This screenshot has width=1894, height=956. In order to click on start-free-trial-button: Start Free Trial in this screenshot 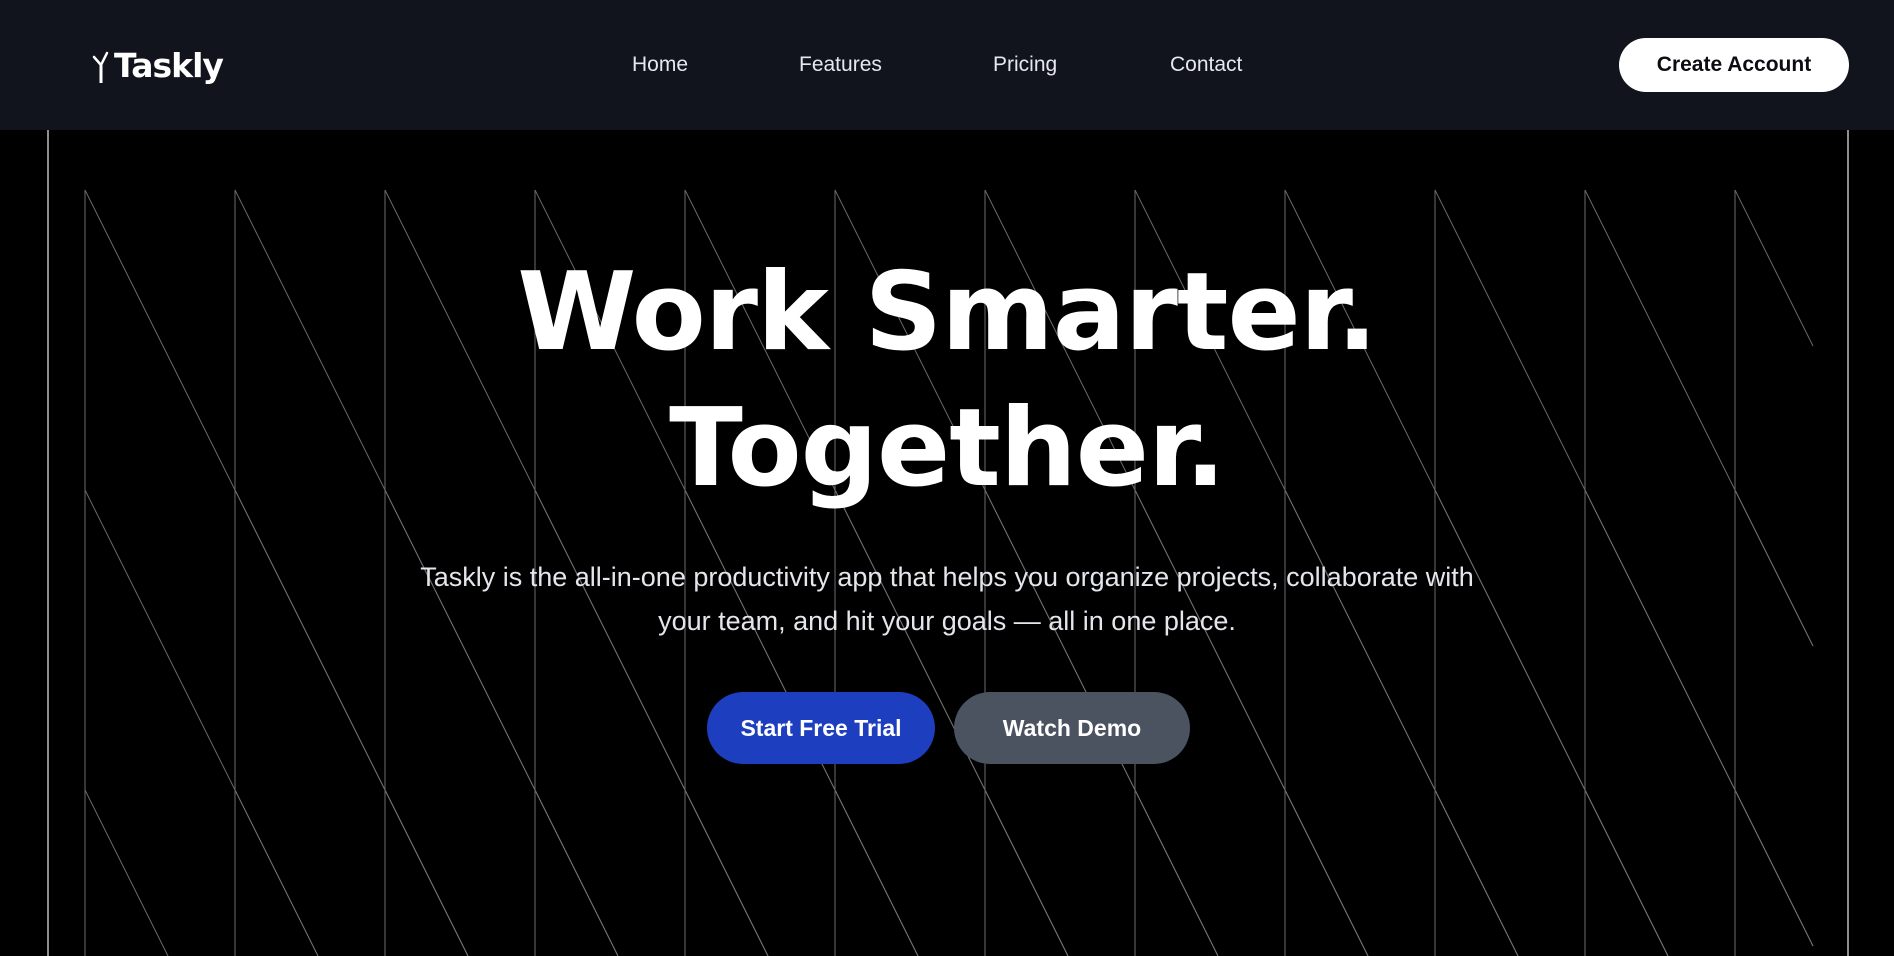, I will do `click(821, 728)`.